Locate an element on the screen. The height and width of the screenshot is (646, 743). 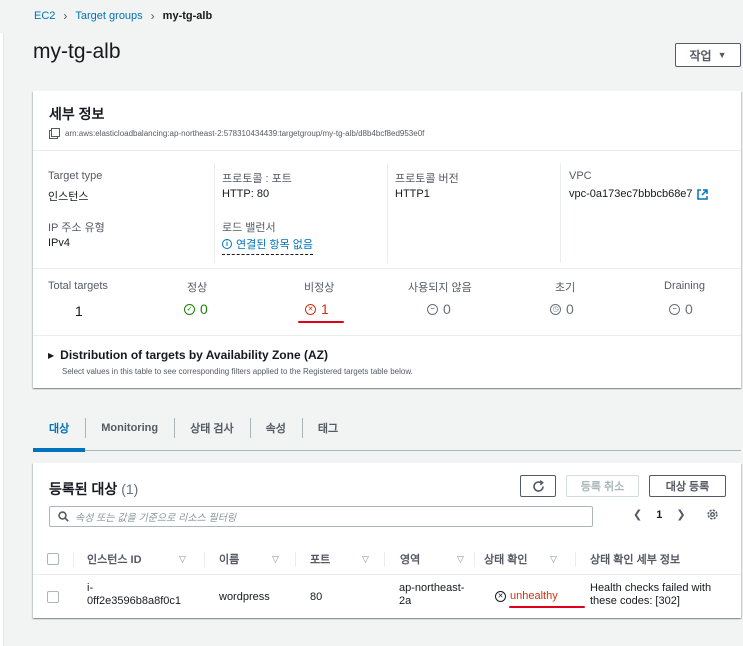
draining-value: 0 is located at coordinates (689, 309).